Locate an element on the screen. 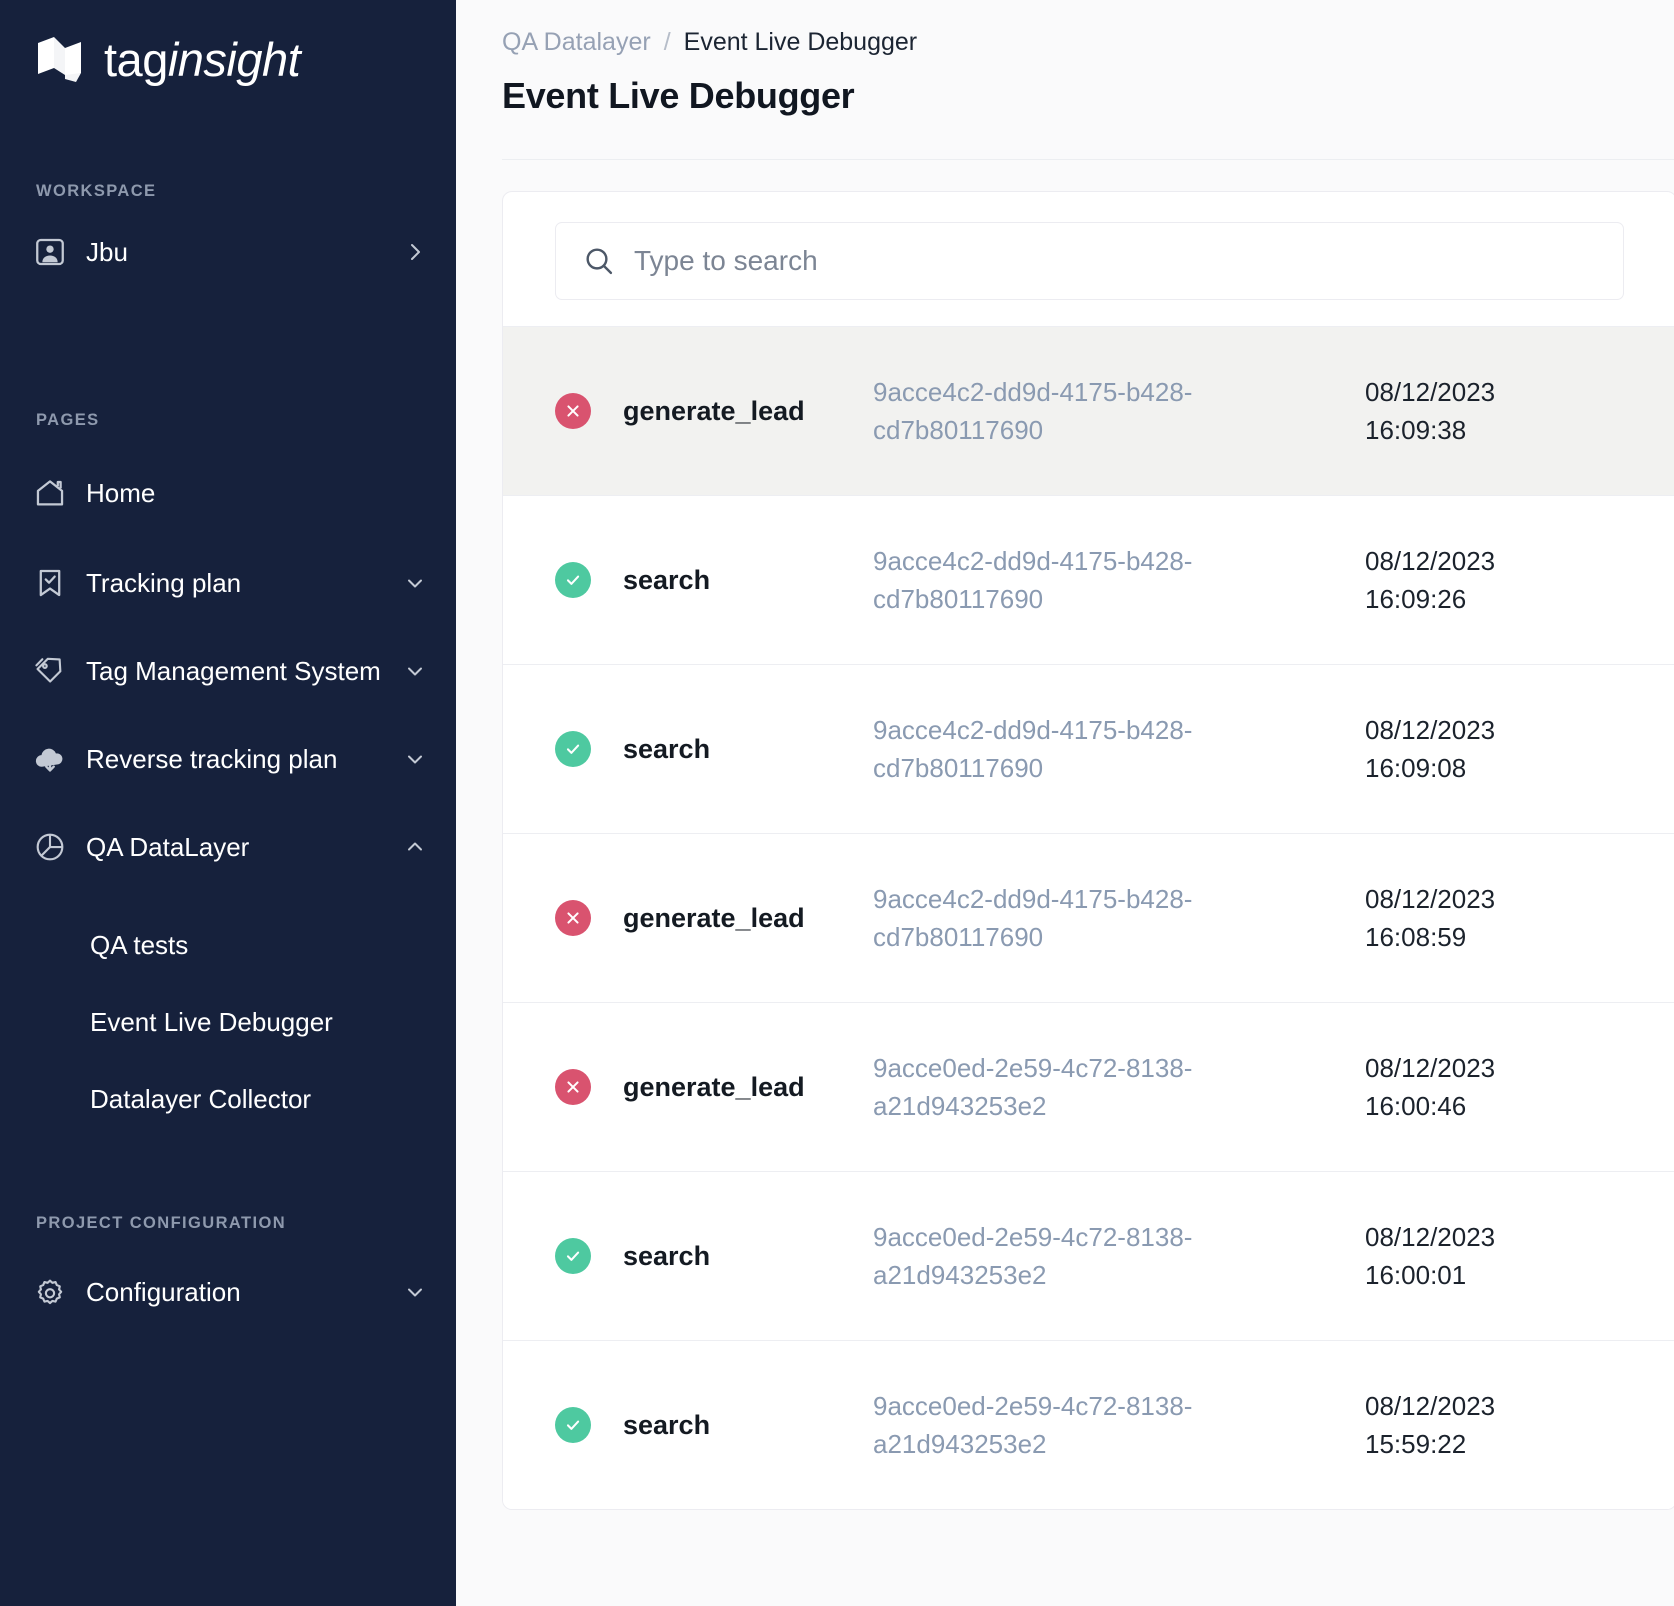  sidebar-item-label: Tracking plan is located at coordinates (164, 582).